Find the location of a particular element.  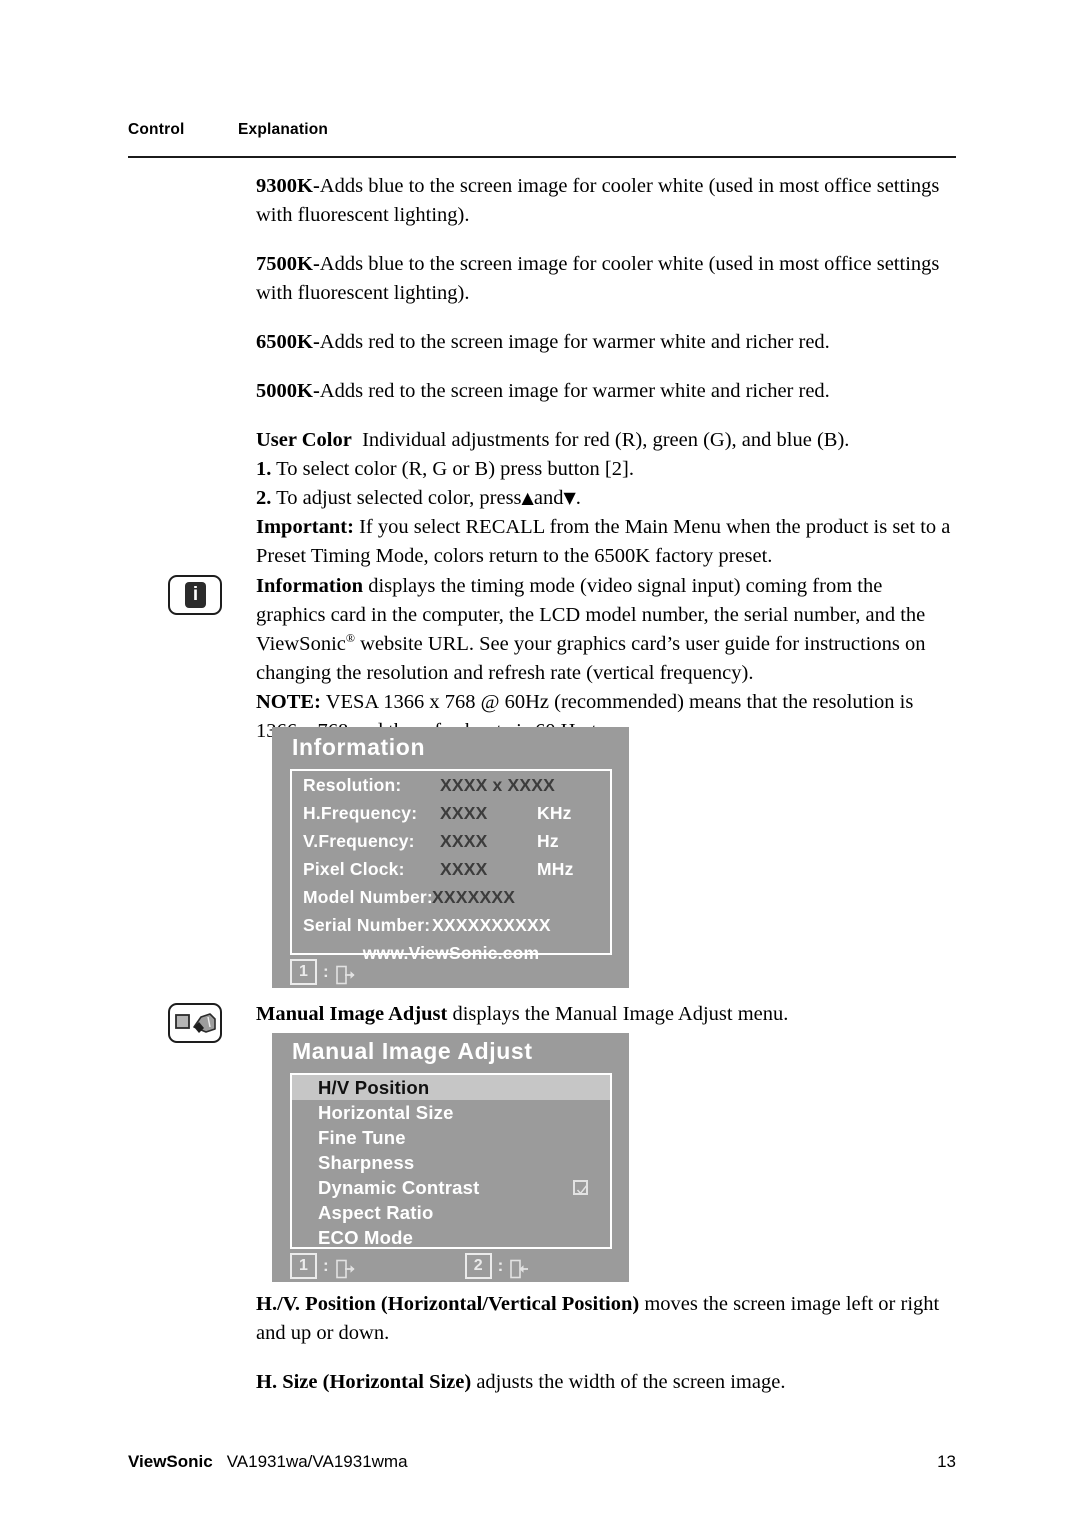

step-1-number: 1. is located at coordinates (264, 469).